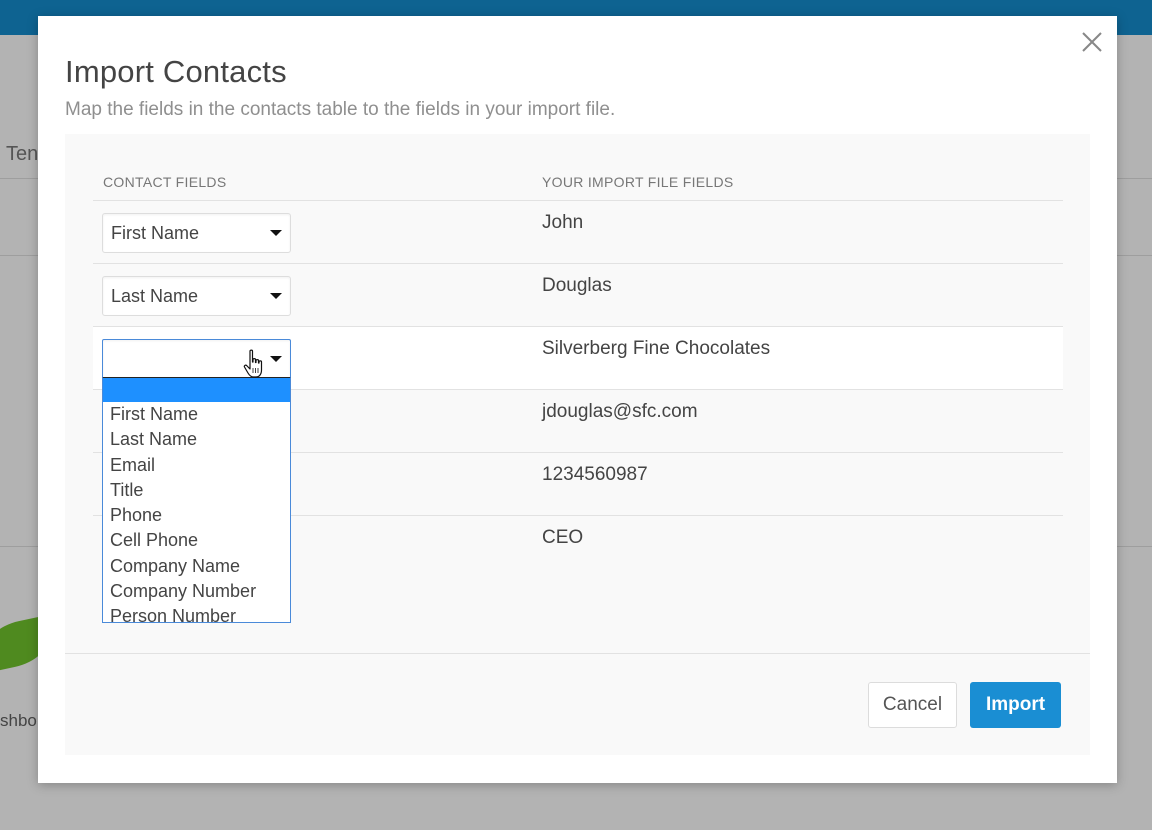 This screenshot has width=1152, height=830. Describe the element at coordinates (196, 515) in the screenshot. I see `dropdown-option-phone: Phone` at that location.